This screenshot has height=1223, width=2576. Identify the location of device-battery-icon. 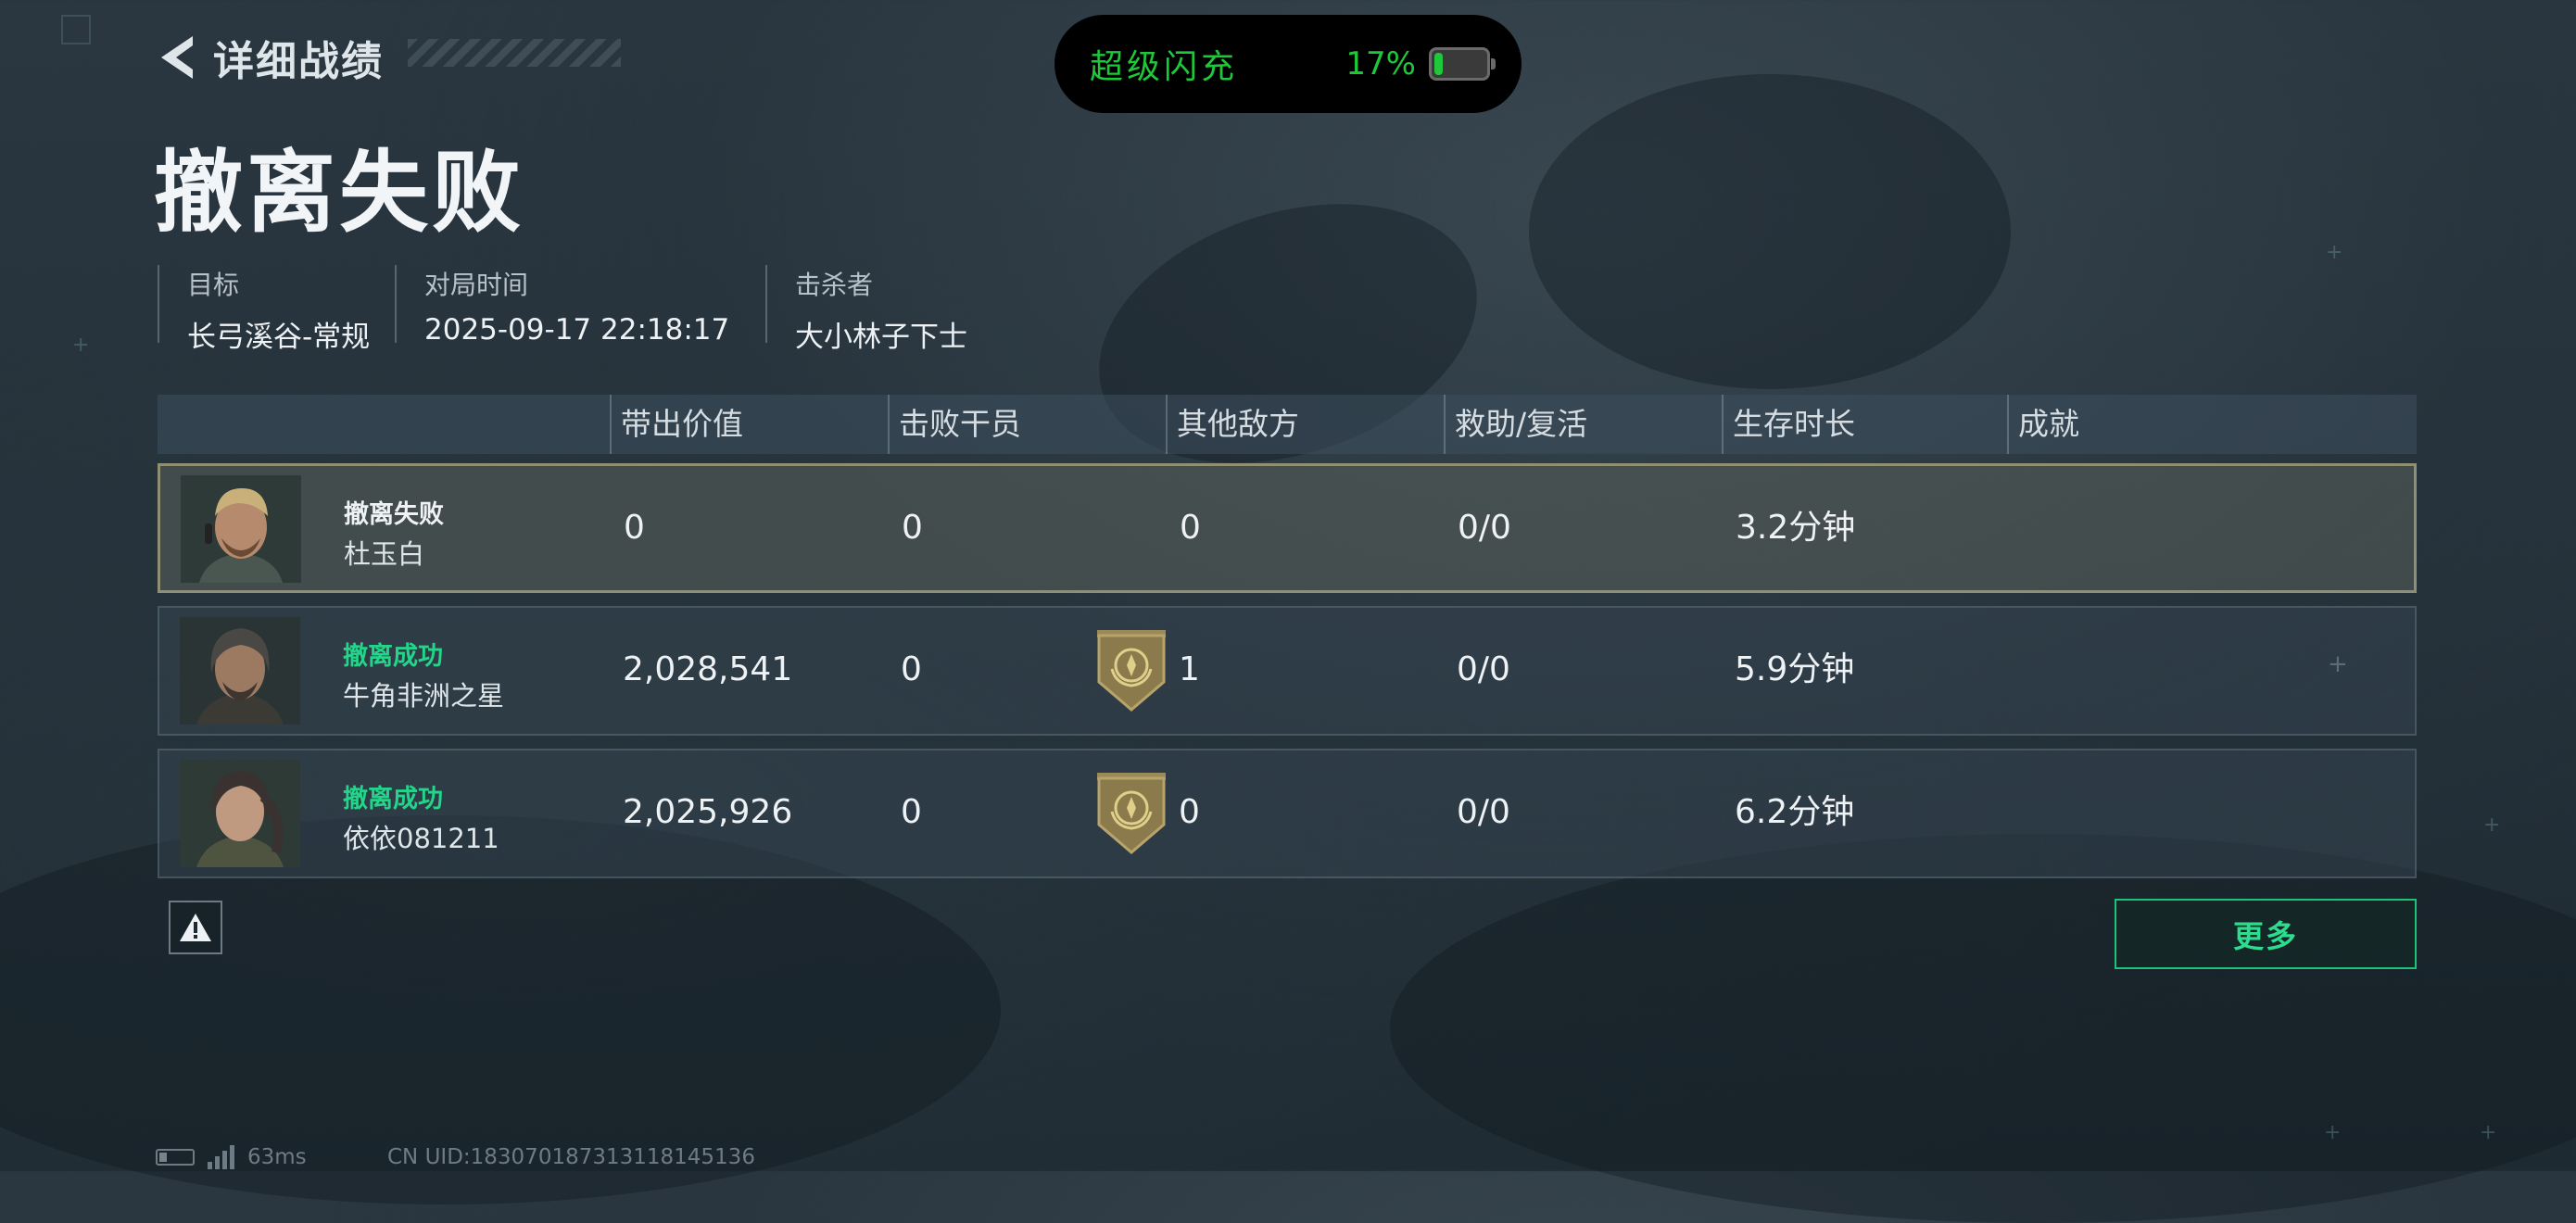
(175, 1157).